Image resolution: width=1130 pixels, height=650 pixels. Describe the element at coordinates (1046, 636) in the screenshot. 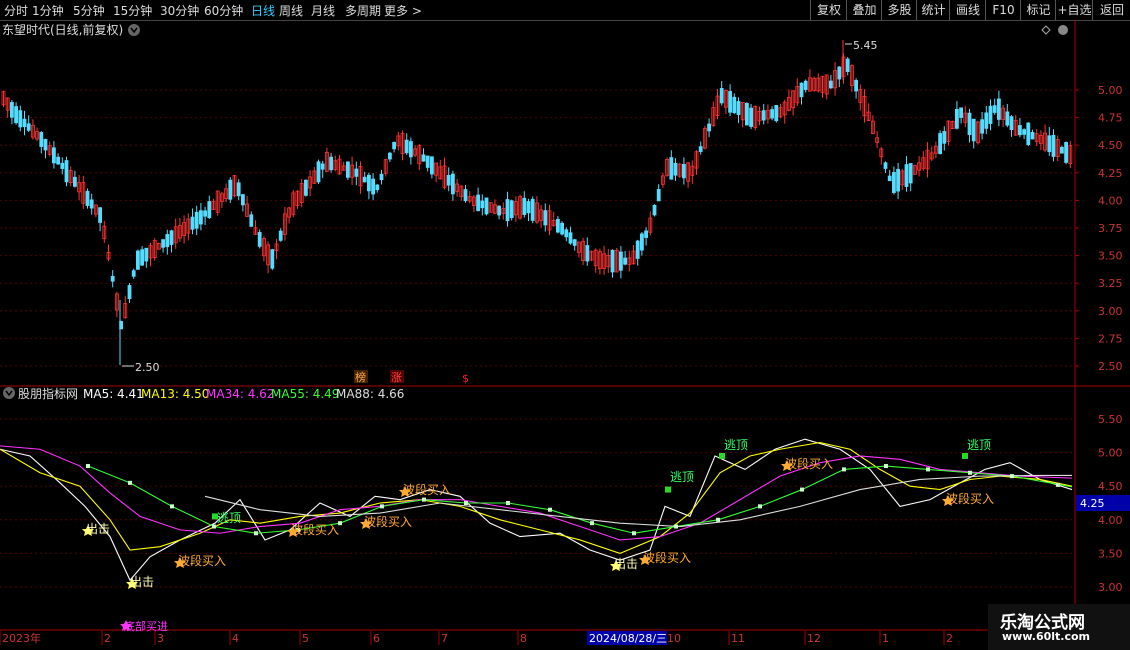

I see `watermark-url: www.60lt.com` at that location.